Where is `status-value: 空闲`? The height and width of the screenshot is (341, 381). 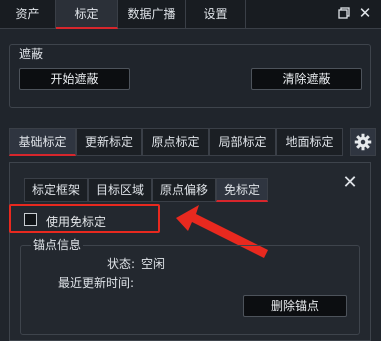
status-value: 空闲 is located at coordinates (153, 264).